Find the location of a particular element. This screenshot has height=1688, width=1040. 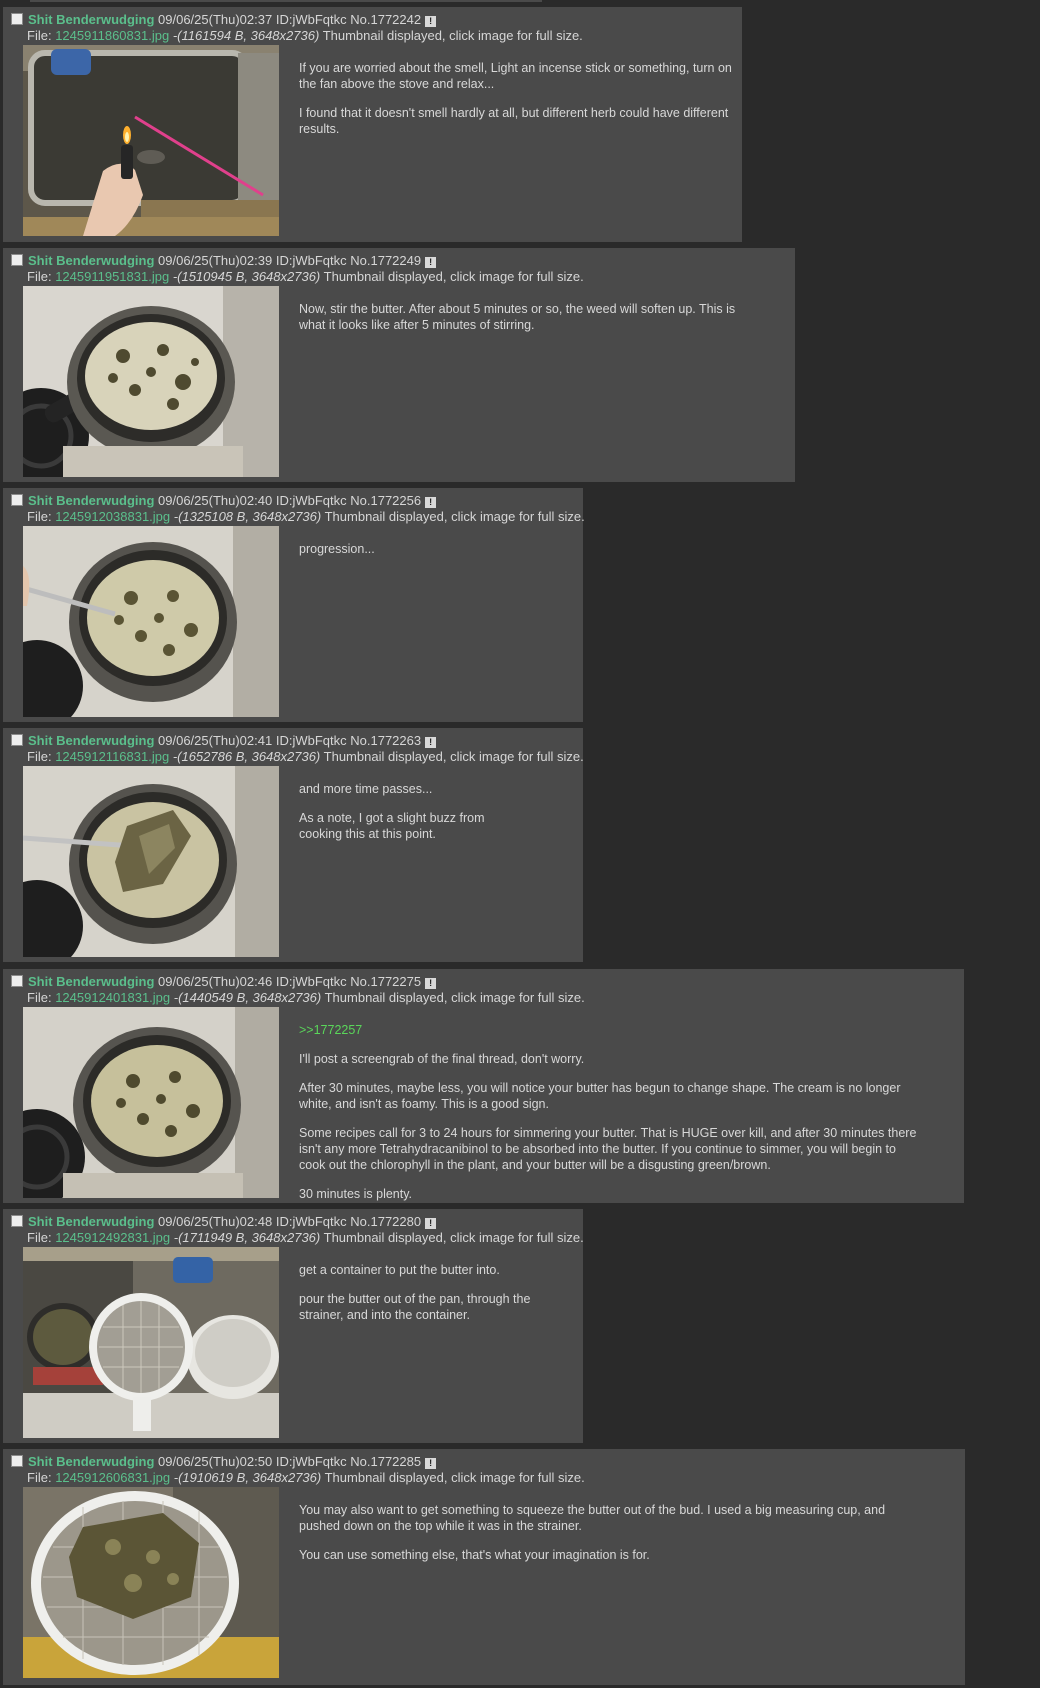

file-link: 1245911860831.jpg is located at coordinates (112, 35).